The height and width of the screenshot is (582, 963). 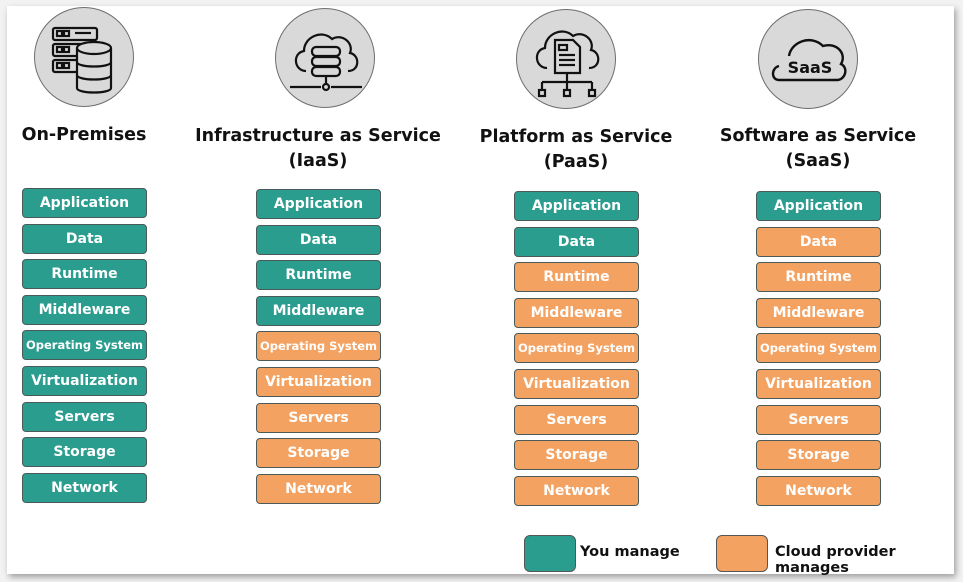 I want to click on title-line-1: Software as Service, so click(x=818, y=136).